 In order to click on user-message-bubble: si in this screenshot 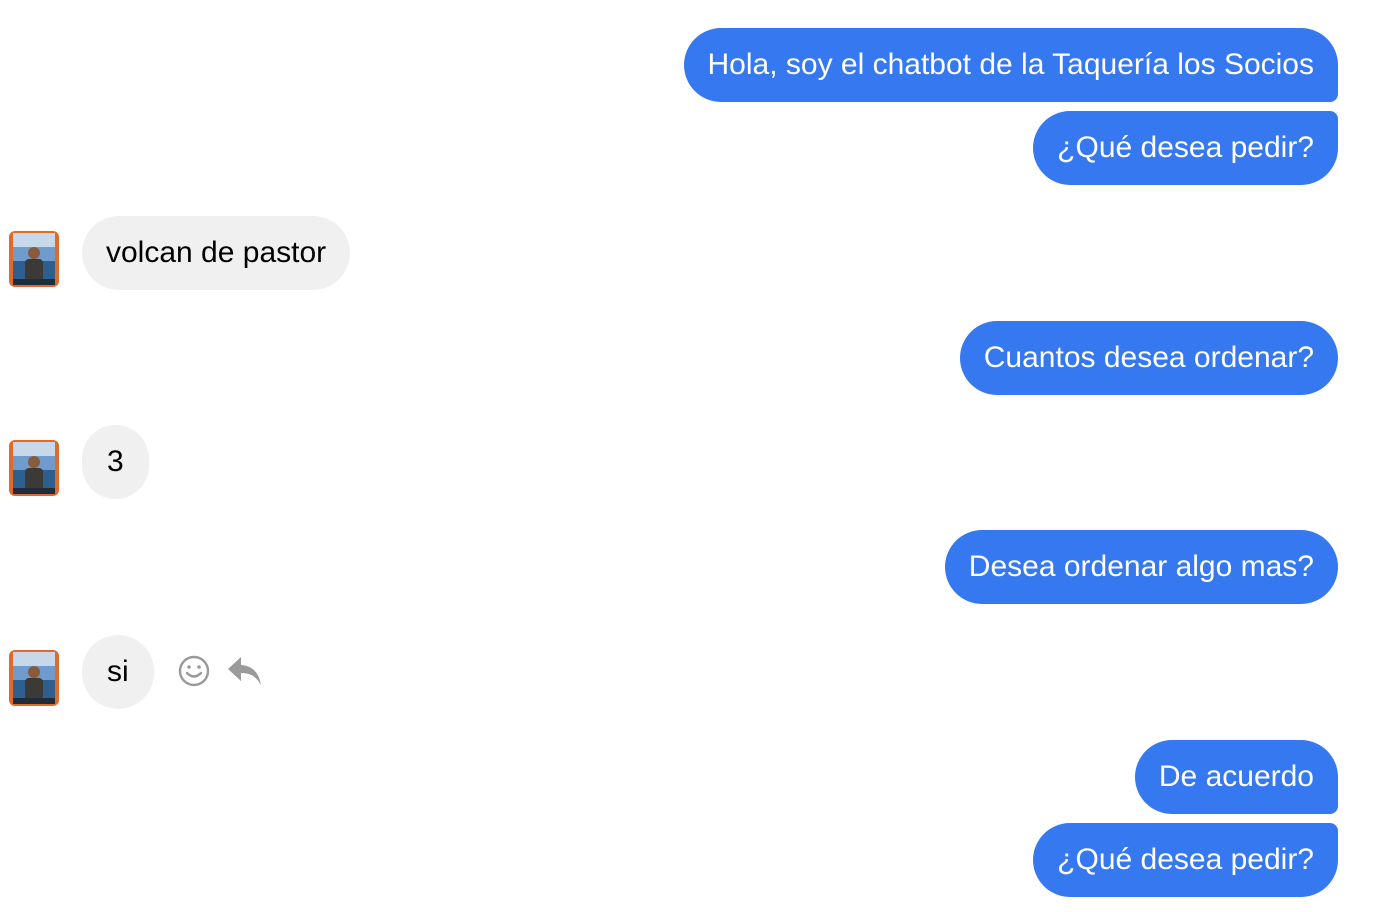, I will do `click(118, 672)`.